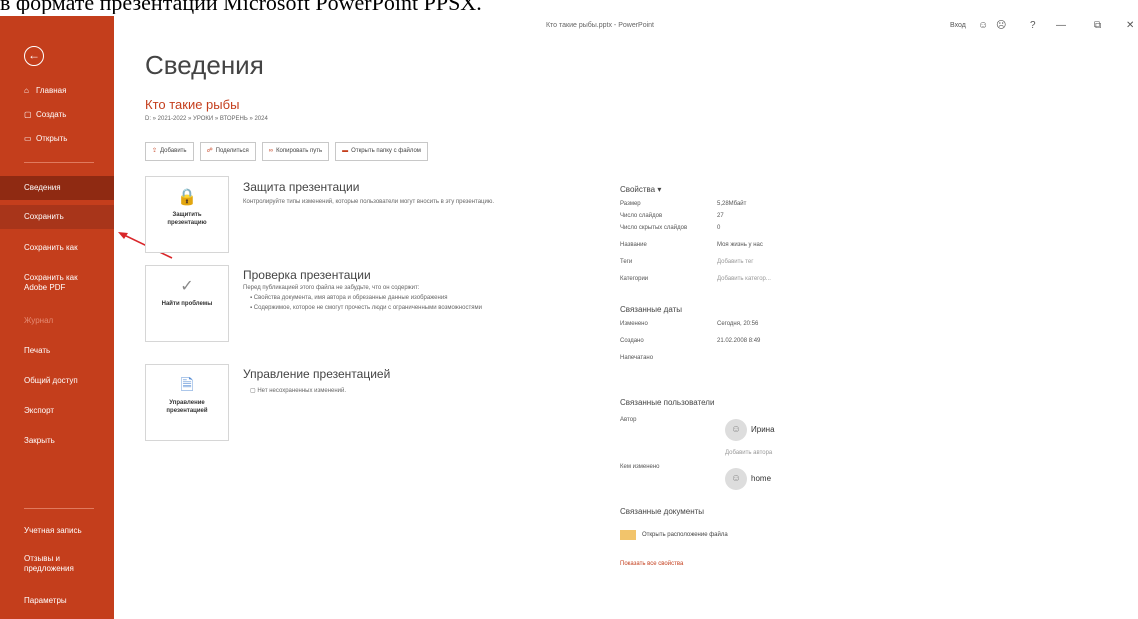 The height and width of the screenshot is (619, 1138). What do you see at coordinates (57, 350) in the screenshot?
I see `sidebar-item-print: Печать` at bounding box center [57, 350].